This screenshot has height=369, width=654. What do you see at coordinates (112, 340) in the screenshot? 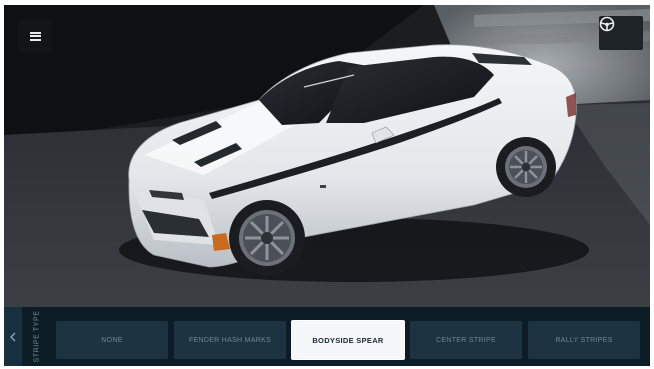
I see `option-none: NONE` at bounding box center [112, 340].